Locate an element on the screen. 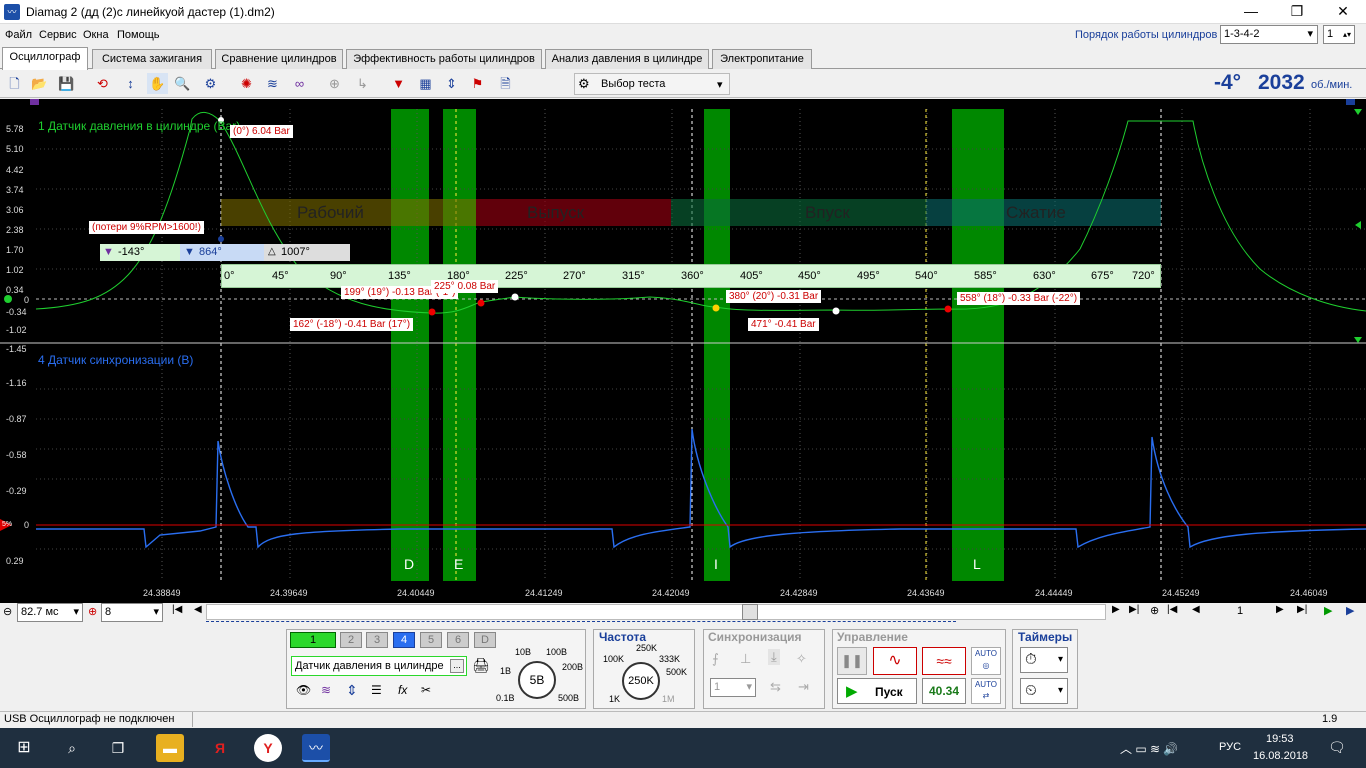 The image size is (1366, 768). flag-icon: ⚑ is located at coordinates (477, 83).